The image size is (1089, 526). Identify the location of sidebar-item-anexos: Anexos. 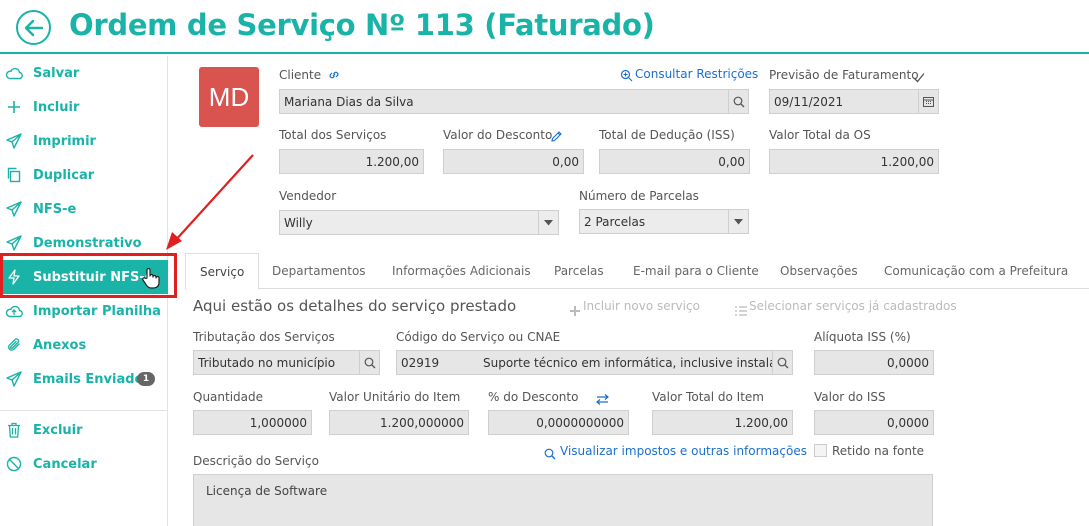
(84, 345).